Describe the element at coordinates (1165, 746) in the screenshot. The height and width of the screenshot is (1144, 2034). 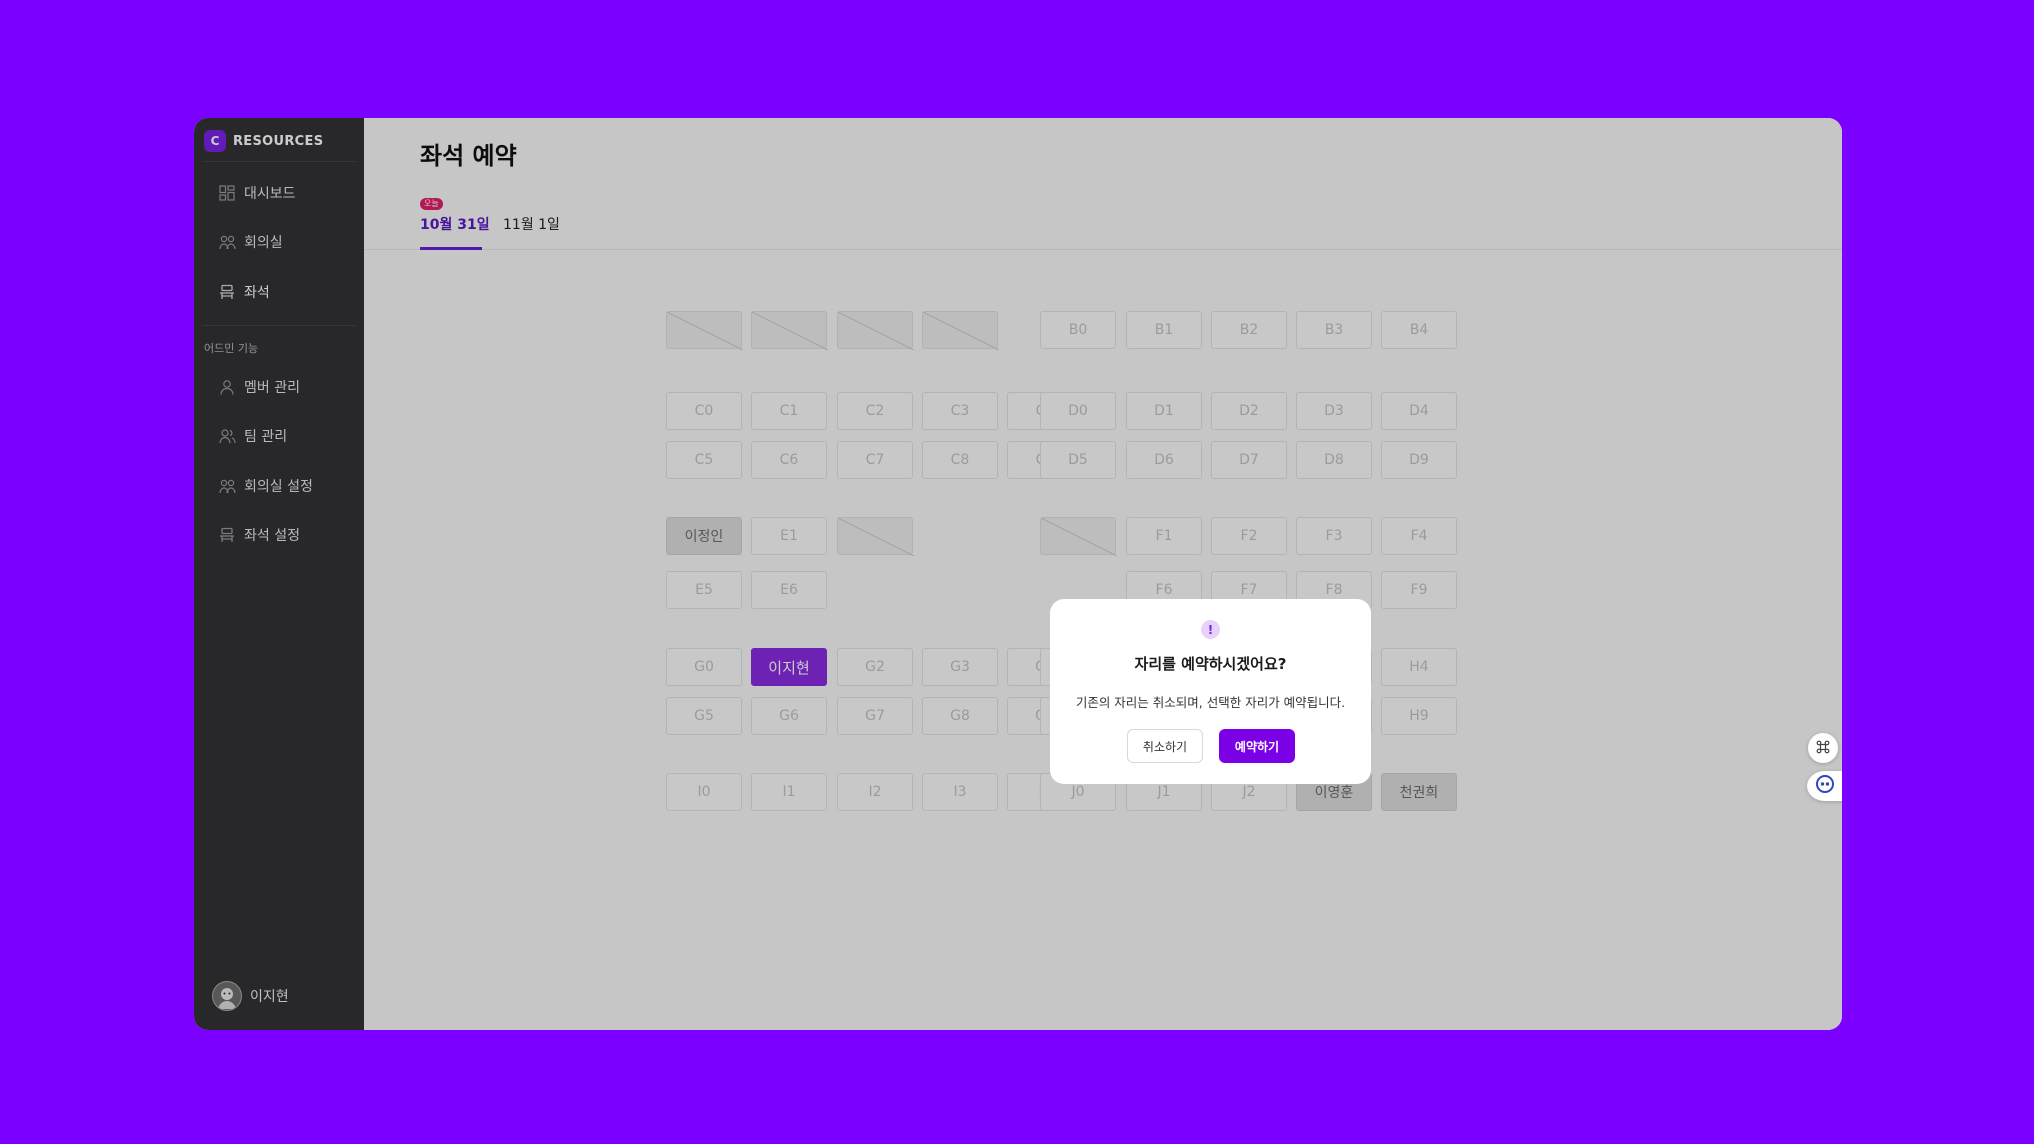
I see `cancel-button: 취소하기` at that location.